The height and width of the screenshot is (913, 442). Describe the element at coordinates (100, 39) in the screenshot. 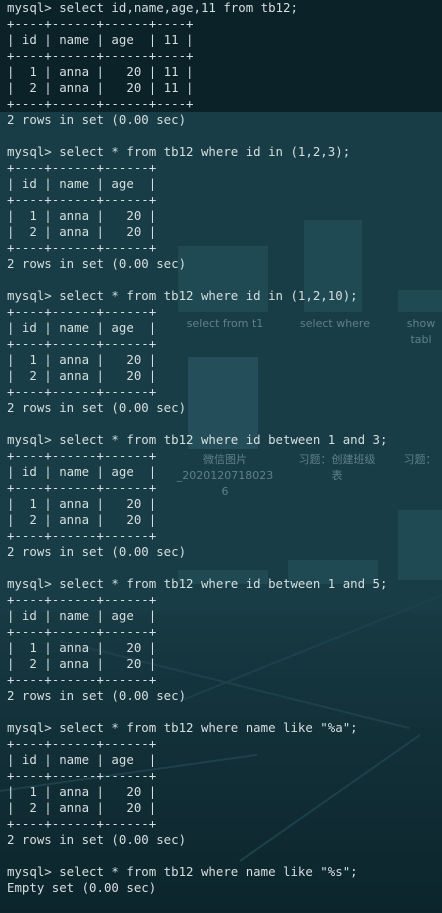

I see `terminal-output-line: | id | name | age | 11 |` at that location.